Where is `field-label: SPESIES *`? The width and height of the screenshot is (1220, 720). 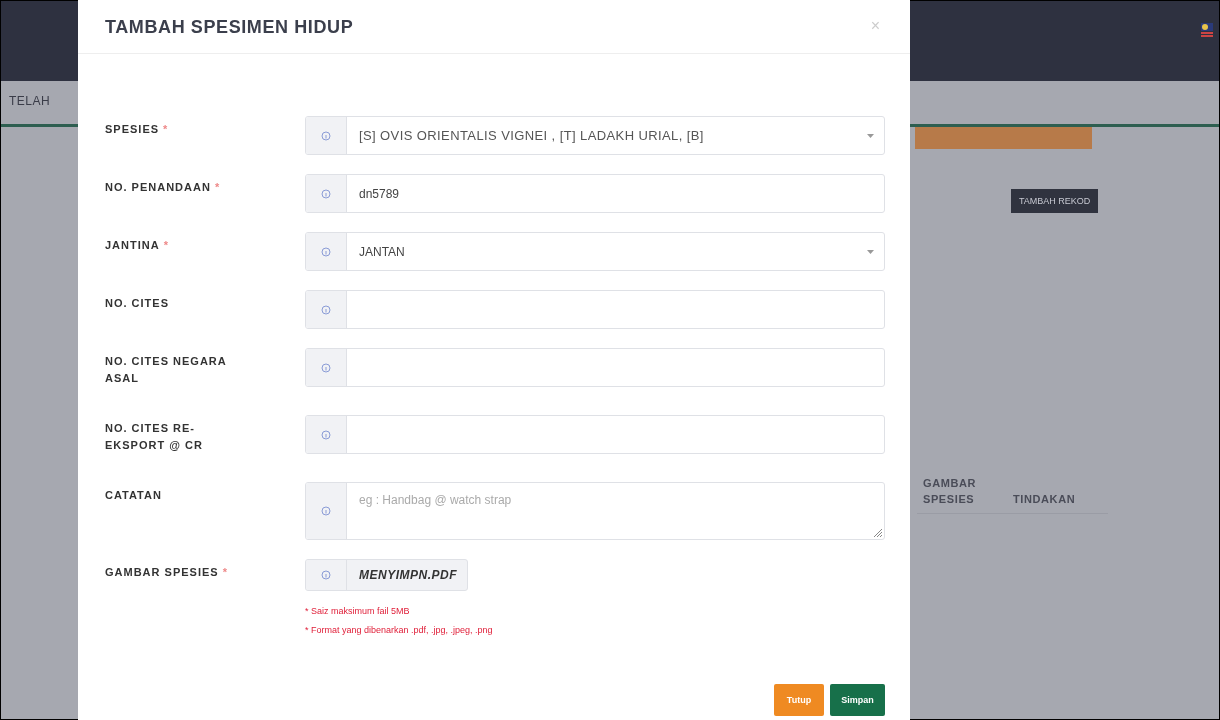
field-label: SPESIES * is located at coordinates (137, 129).